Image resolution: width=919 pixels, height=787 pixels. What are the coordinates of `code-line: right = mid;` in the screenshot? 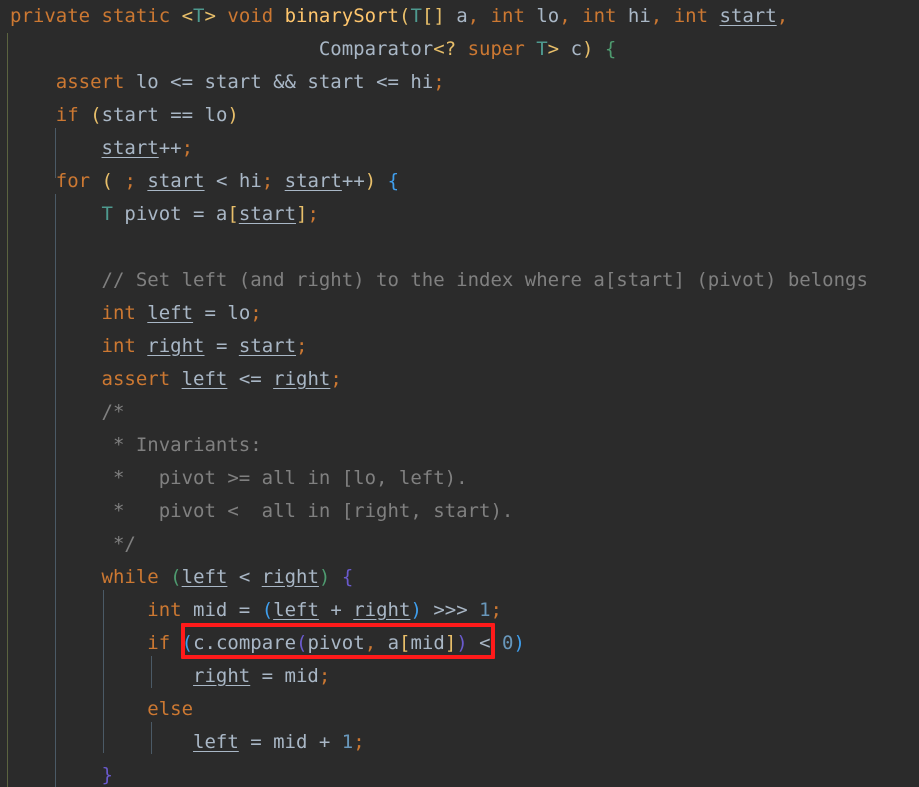 It's located at (170, 676).